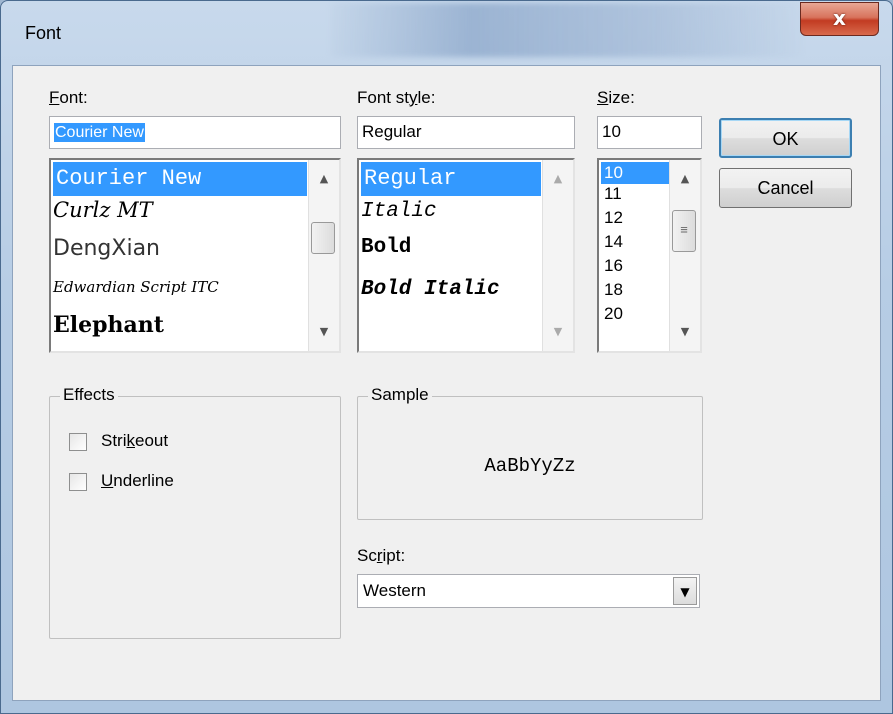 The height and width of the screenshot is (714, 893). I want to click on underline-label: Underline, so click(137, 481).